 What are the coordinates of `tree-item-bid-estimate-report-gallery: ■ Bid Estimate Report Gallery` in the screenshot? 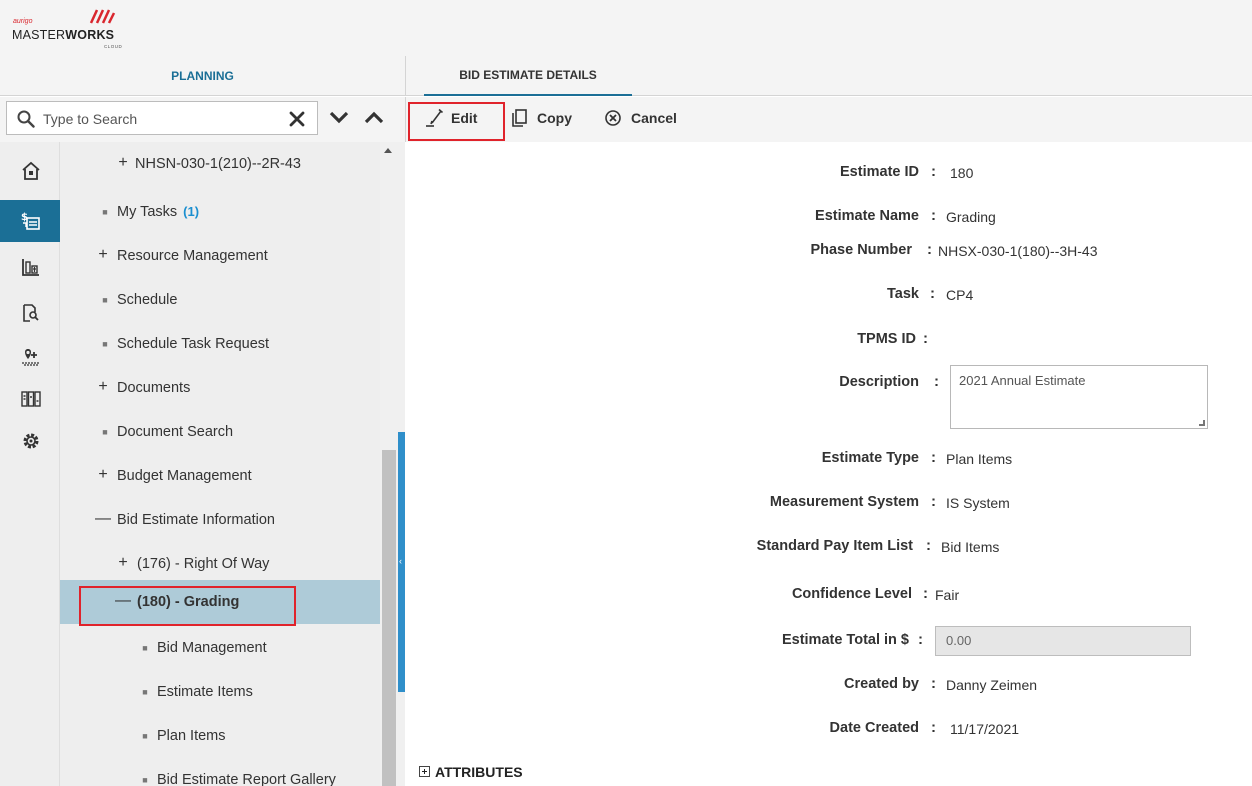 It's located at (220, 772).